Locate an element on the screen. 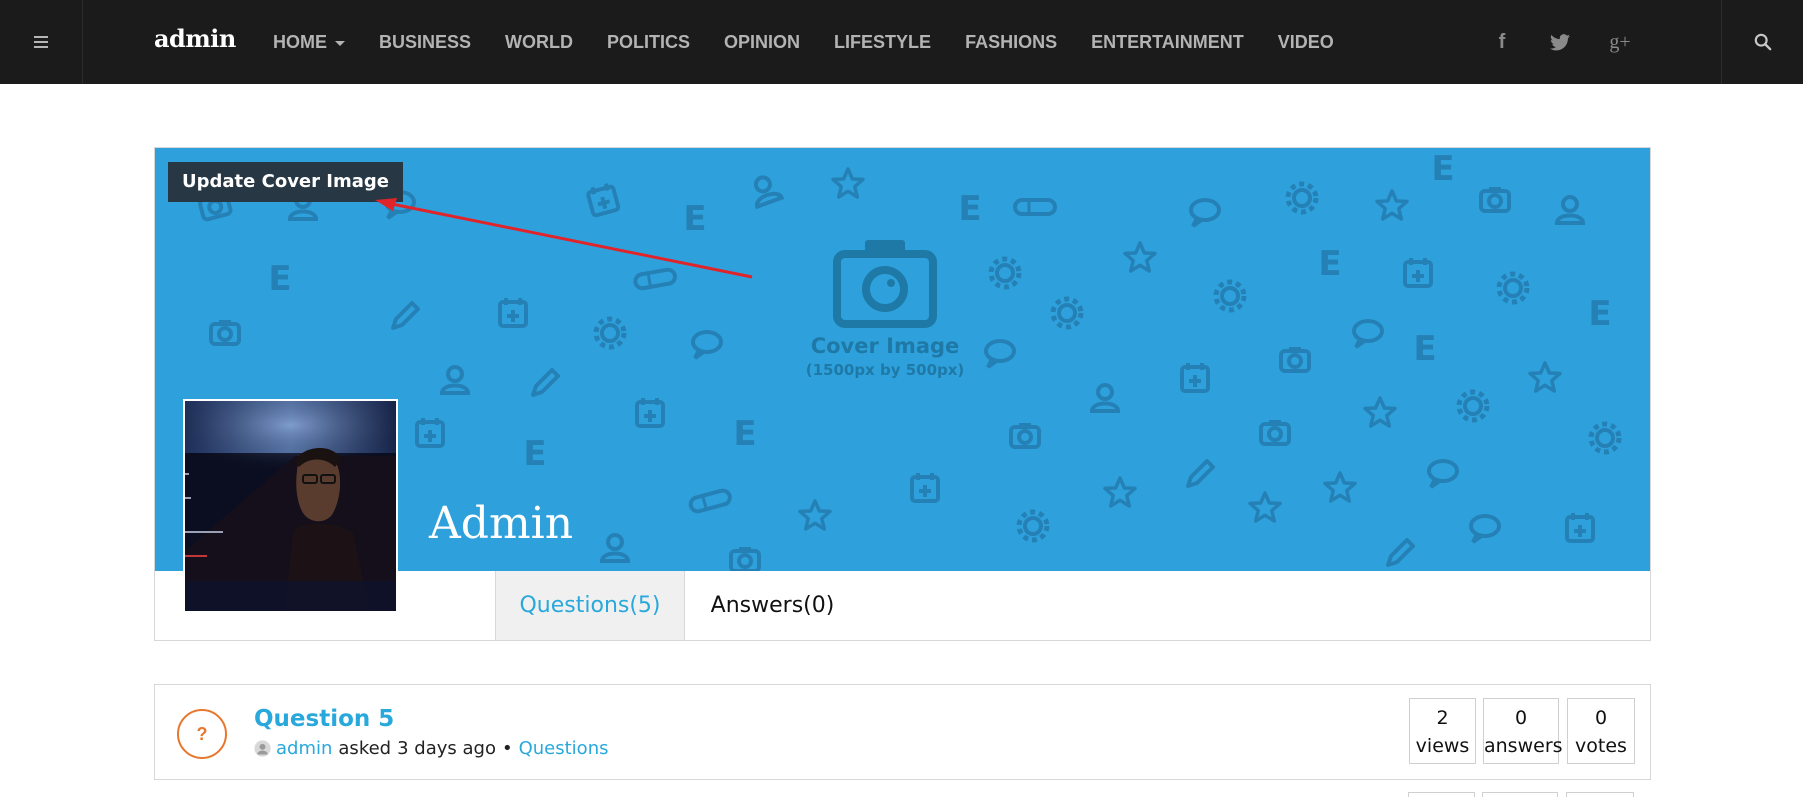 This screenshot has height=797, width=1803. googleplus-icon: g+ is located at coordinates (1620, 42).